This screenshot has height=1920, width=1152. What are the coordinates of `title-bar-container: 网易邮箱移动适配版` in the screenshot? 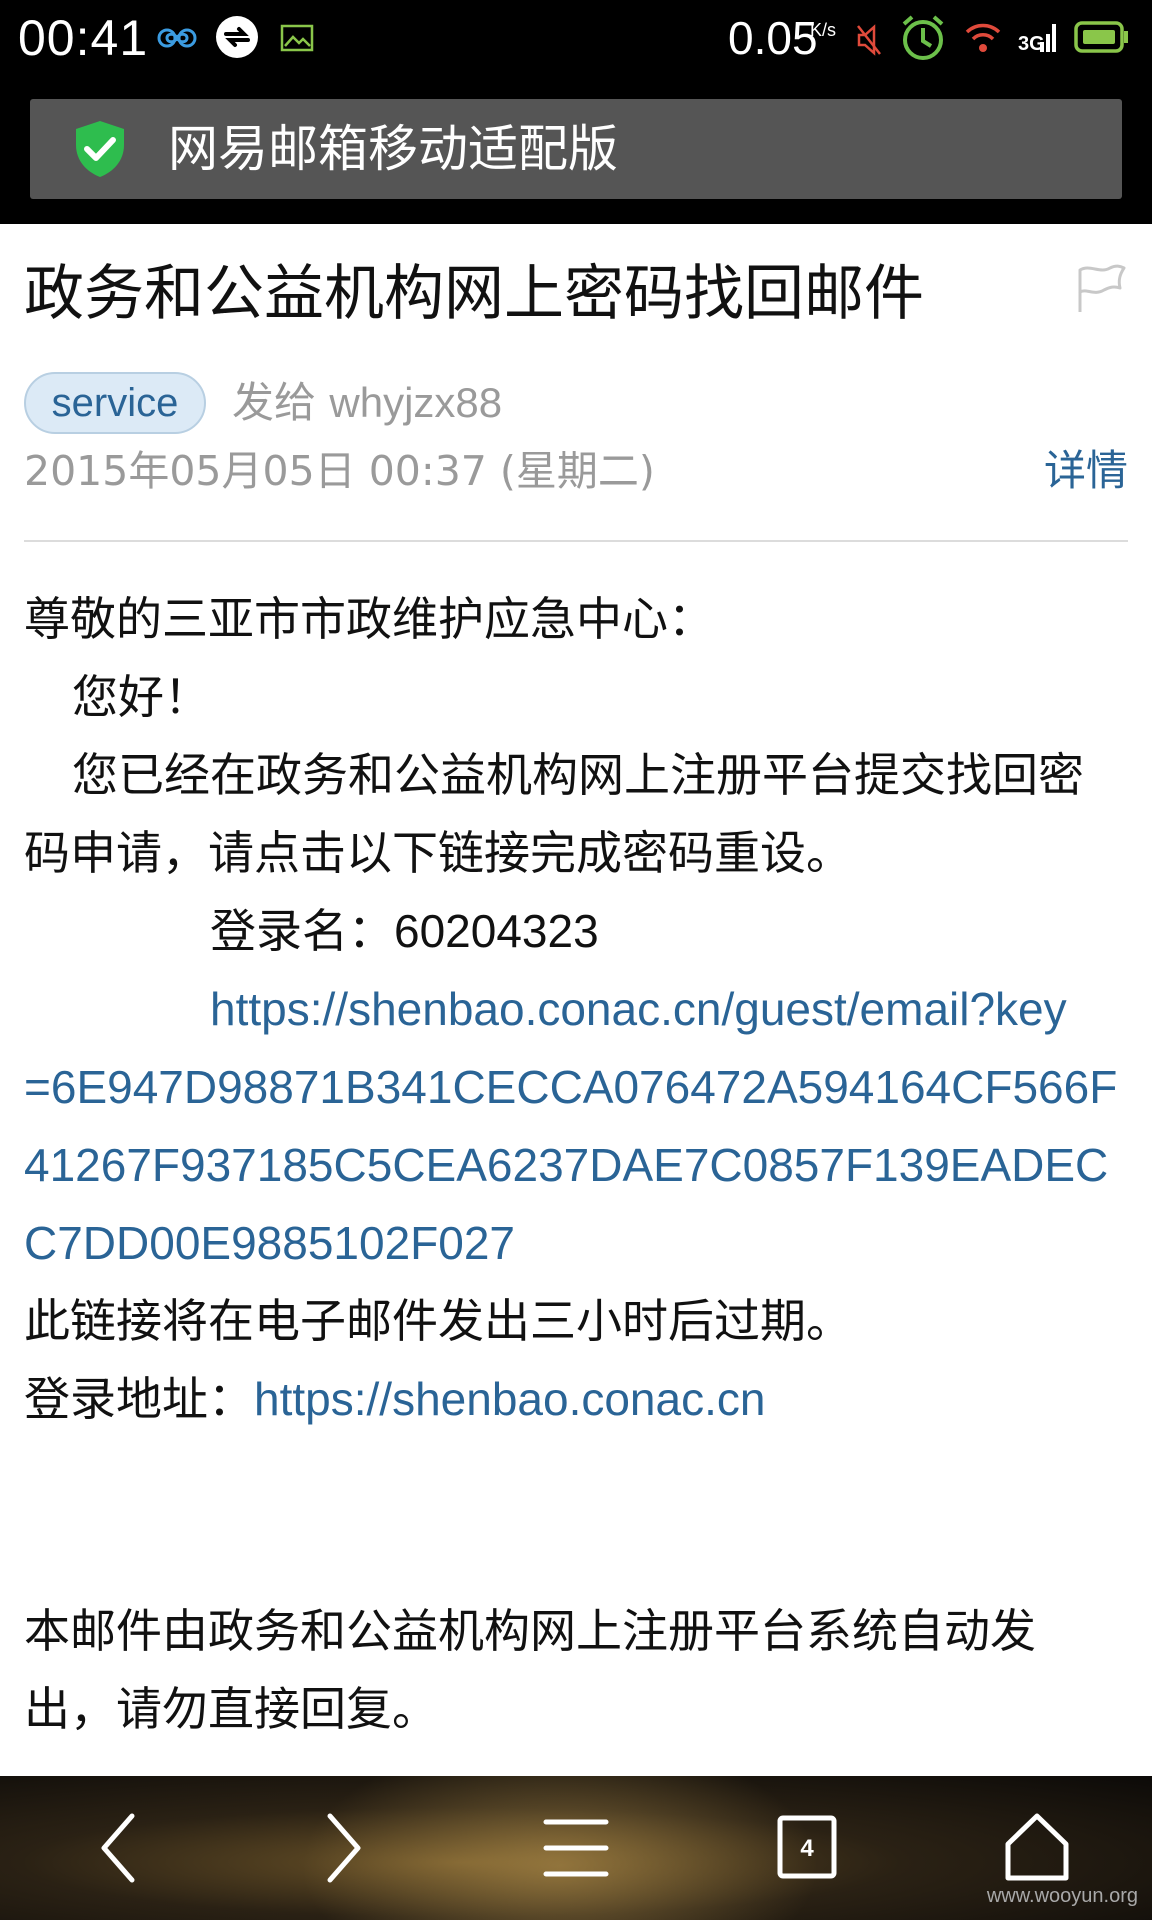 It's located at (576, 151).